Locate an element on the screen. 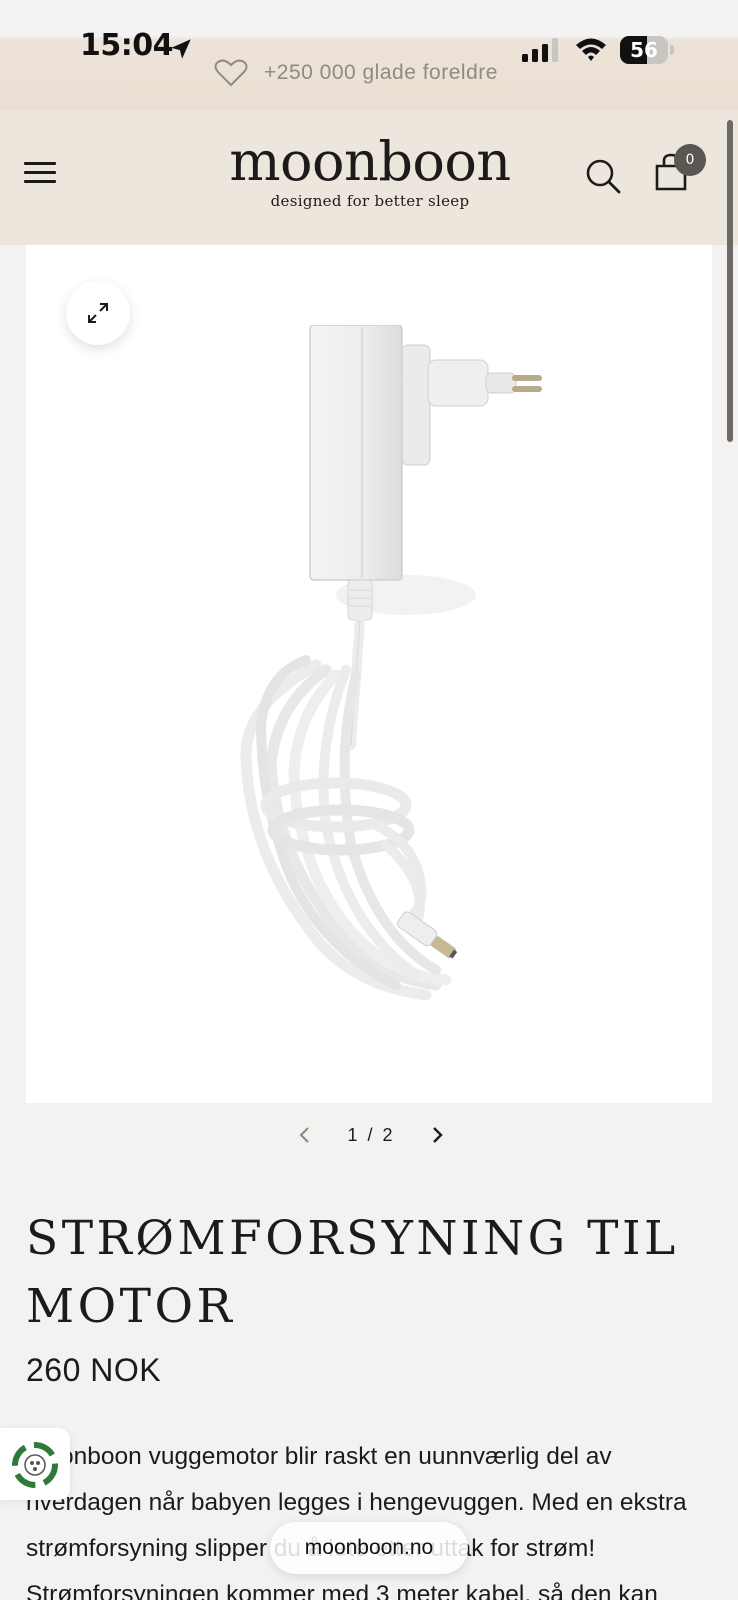  browser-url-bar: moonboon.no is located at coordinates (369, 1548).